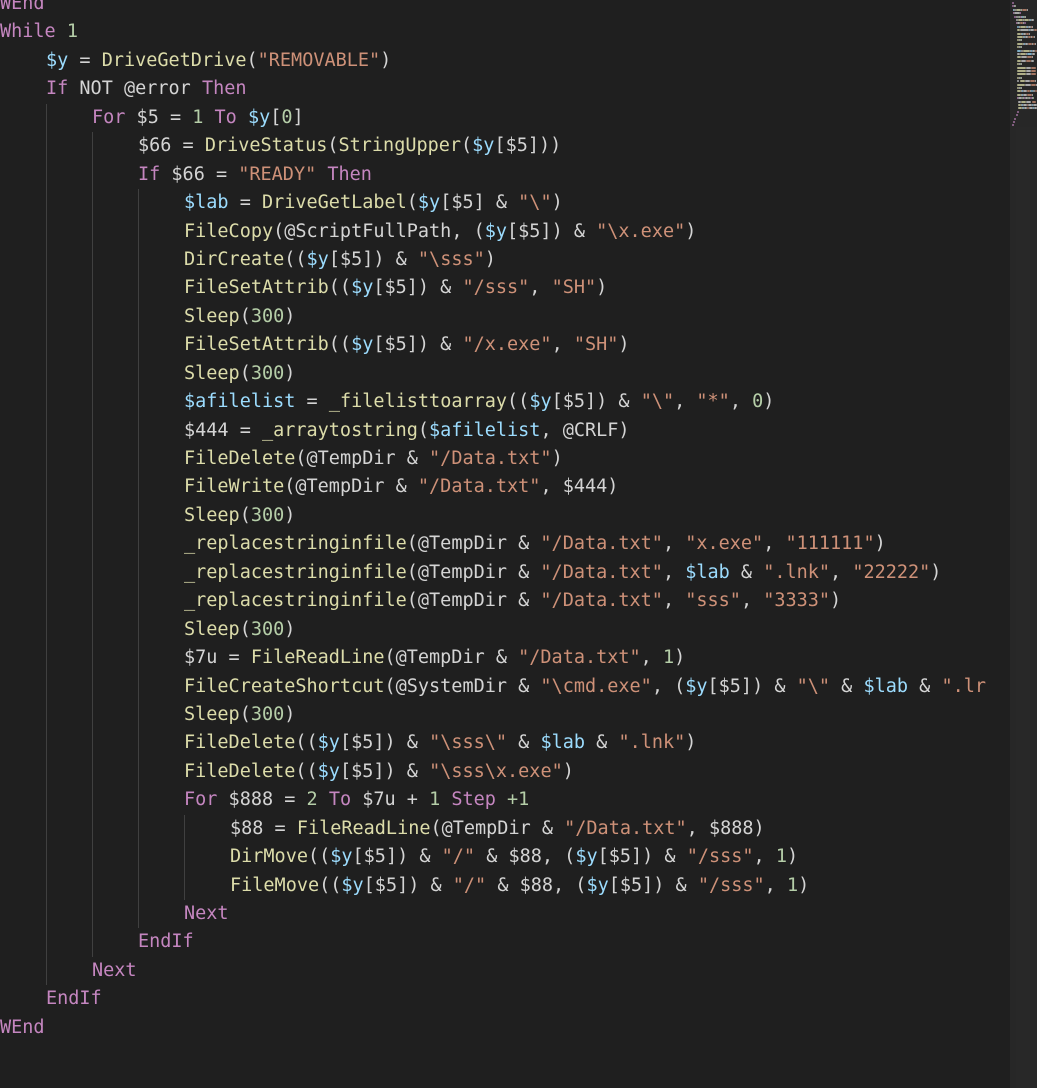 This screenshot has width=1037, height=1088. I want to click on code-line: DirCreate(($y[$5]) & "\sss"), so click(505, 260).